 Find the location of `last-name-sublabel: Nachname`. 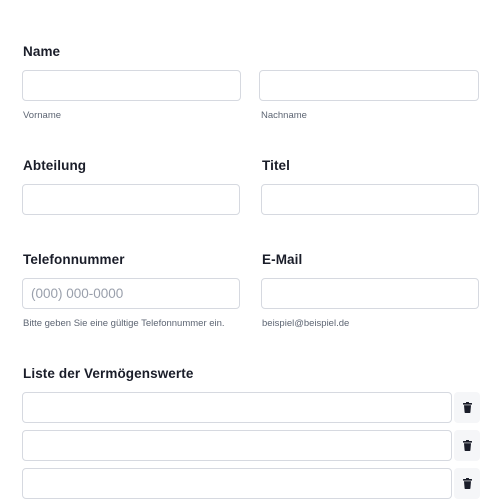

last-name-sublabel: Nachname is located at coordinates (284, 115).